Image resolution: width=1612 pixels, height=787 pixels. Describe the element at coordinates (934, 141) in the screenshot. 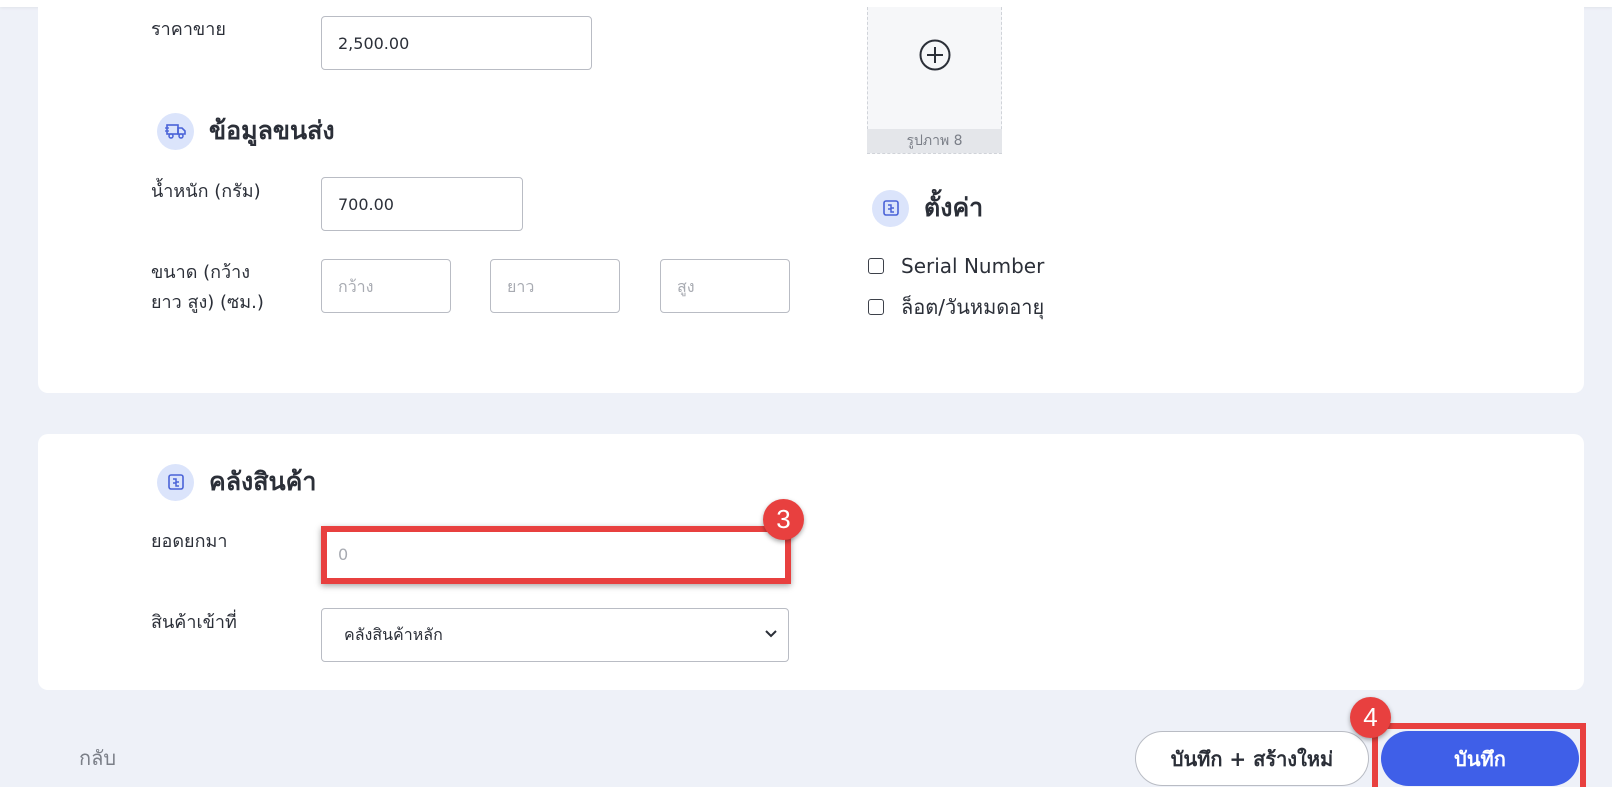

I see `image-slot-caption: รูปภาพ 8` at that location.